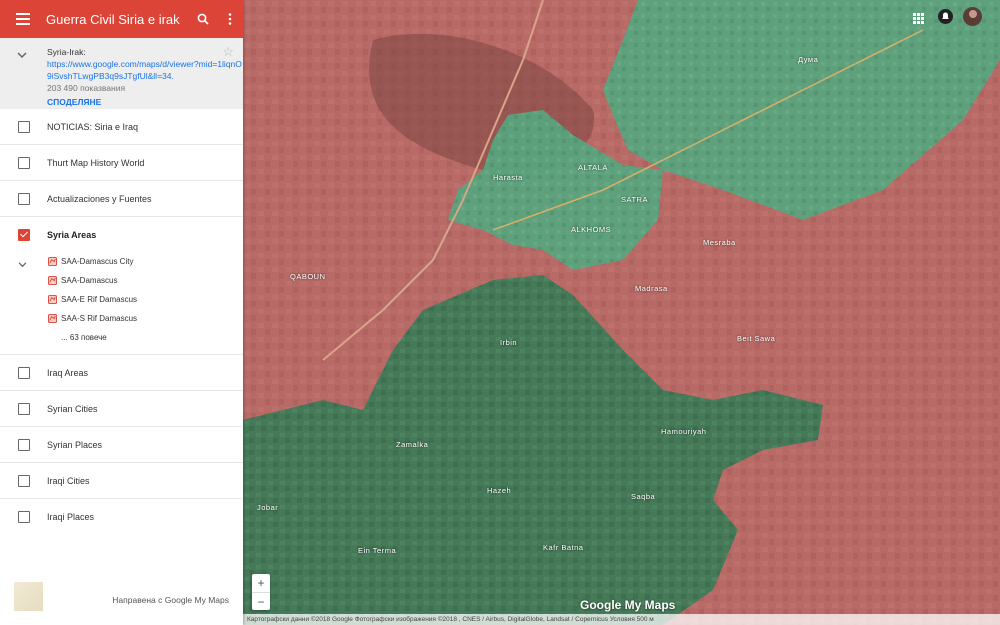 This screenshot has height=625, width=1000. What do you see at coordinates (808, 59) in the screenshot?
I see `map-label: Думa` at bounding box center [808, 59].